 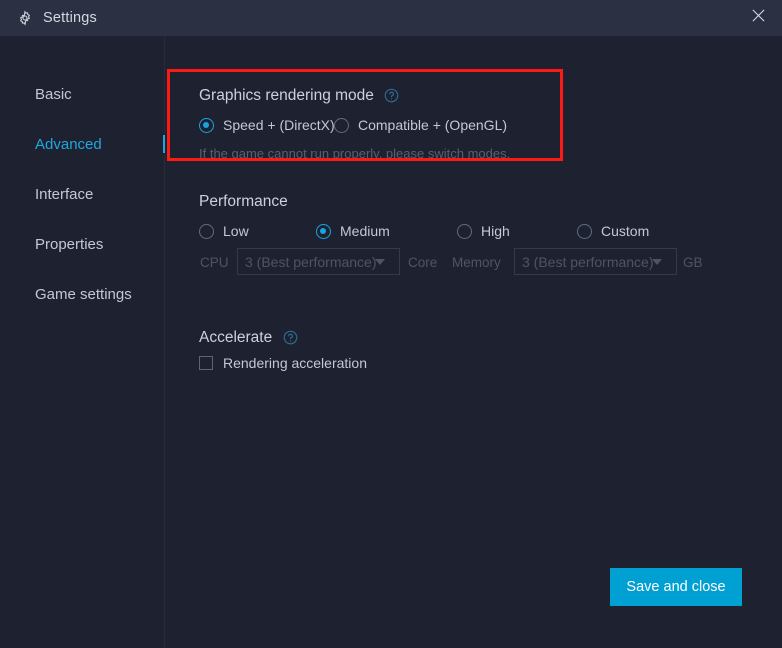 What do you see at coordinates (311, 261) in the screenshot?
I see `cpu-core-value: 3 (Best performance)` at bounding box center [311, 261].